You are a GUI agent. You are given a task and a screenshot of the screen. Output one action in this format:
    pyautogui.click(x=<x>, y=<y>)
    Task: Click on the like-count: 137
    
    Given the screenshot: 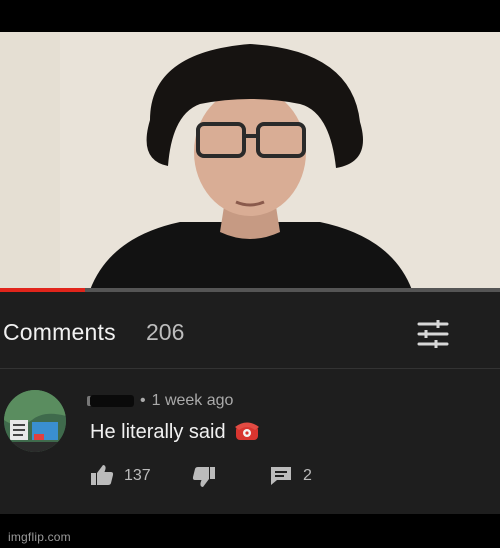 What is the action you would take?
    pyautogui.click(x=137, y=475)
    